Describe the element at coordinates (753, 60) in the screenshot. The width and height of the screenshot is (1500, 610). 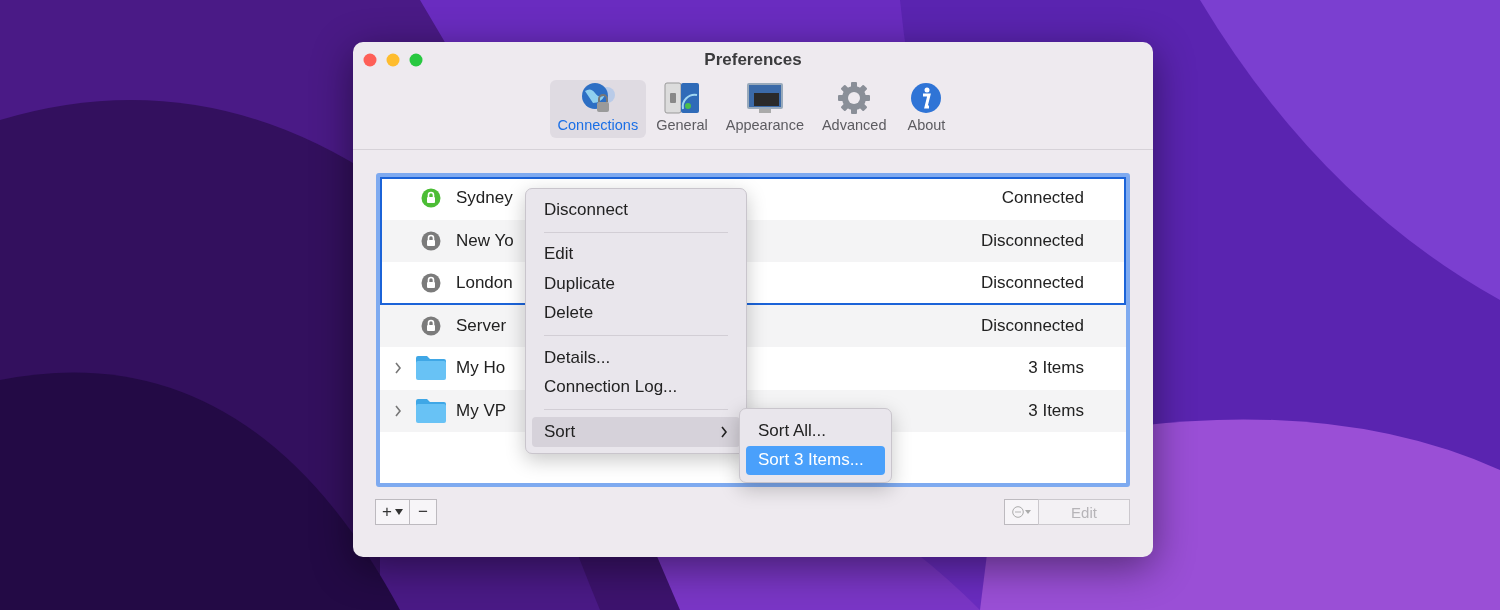
I see `window-title: Preferences` at that location.